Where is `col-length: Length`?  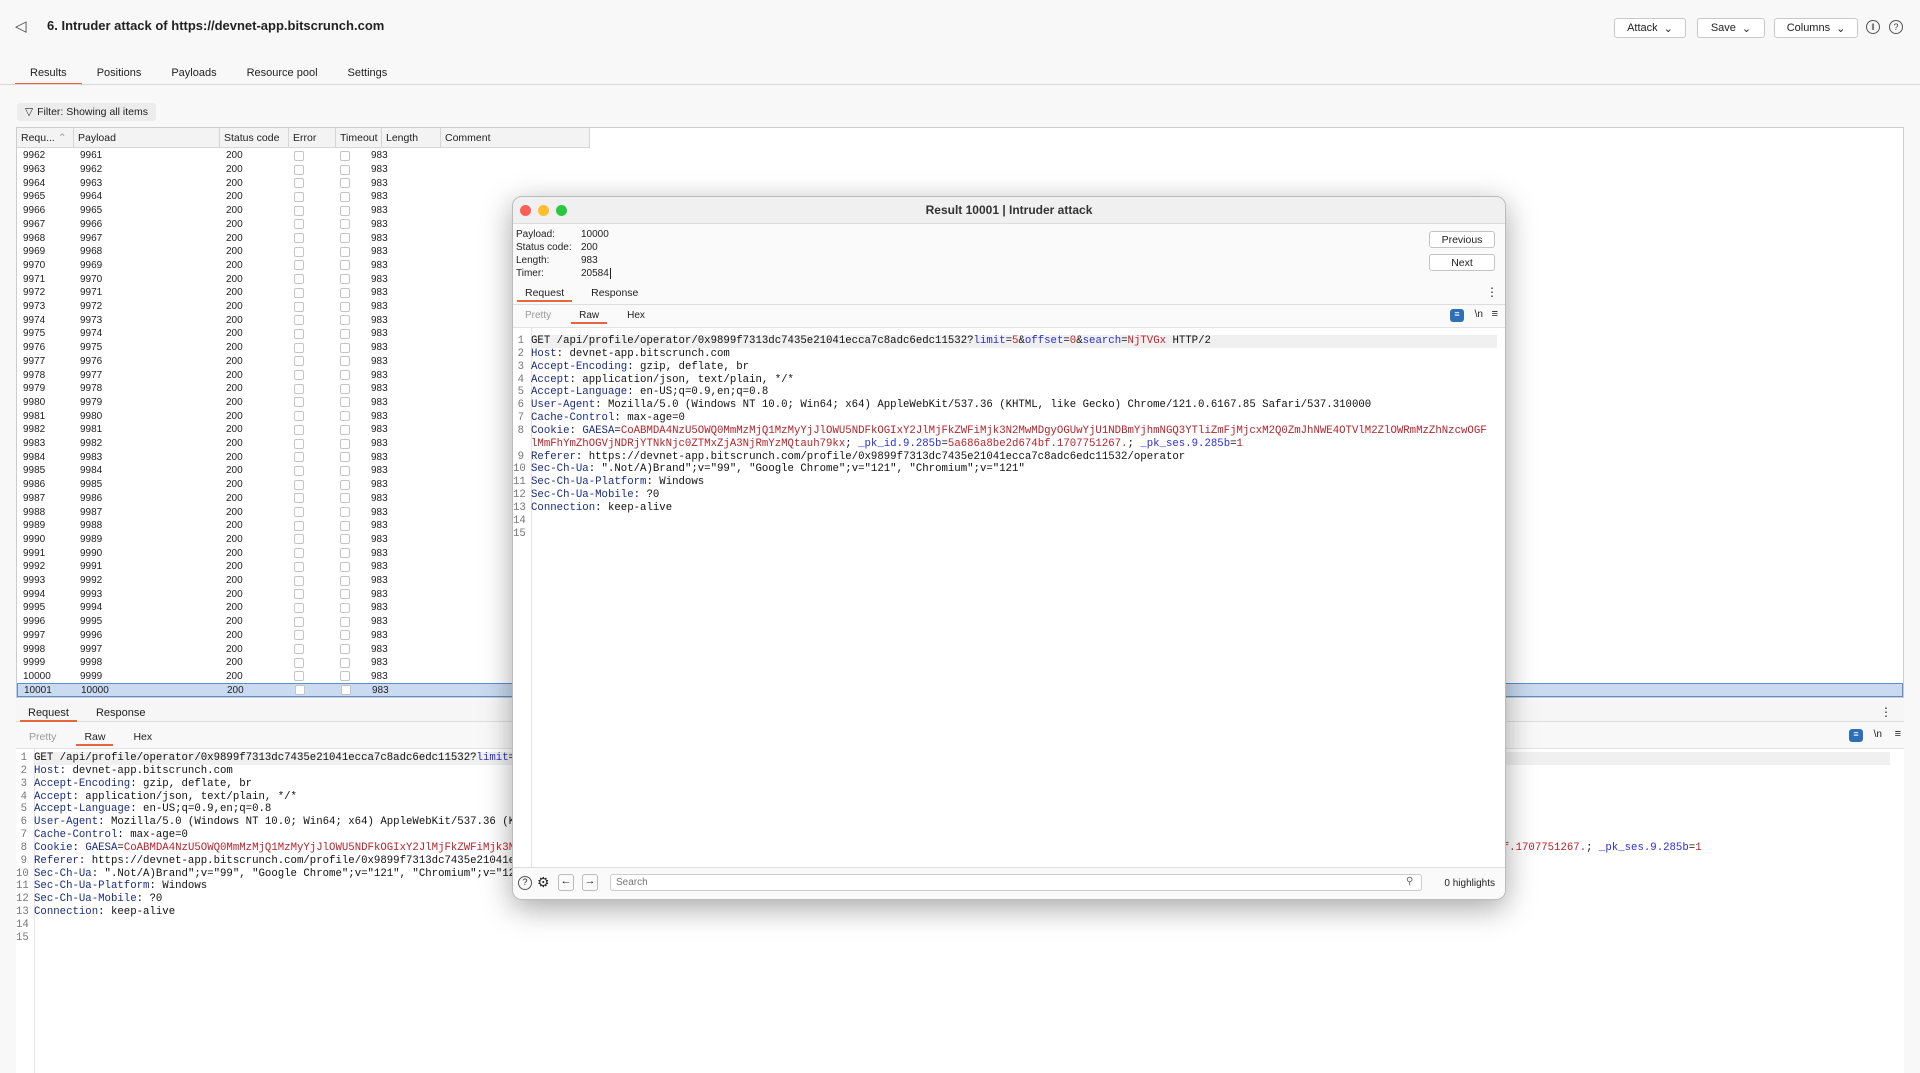 col-length: Length is located at coordinates (411, 138).